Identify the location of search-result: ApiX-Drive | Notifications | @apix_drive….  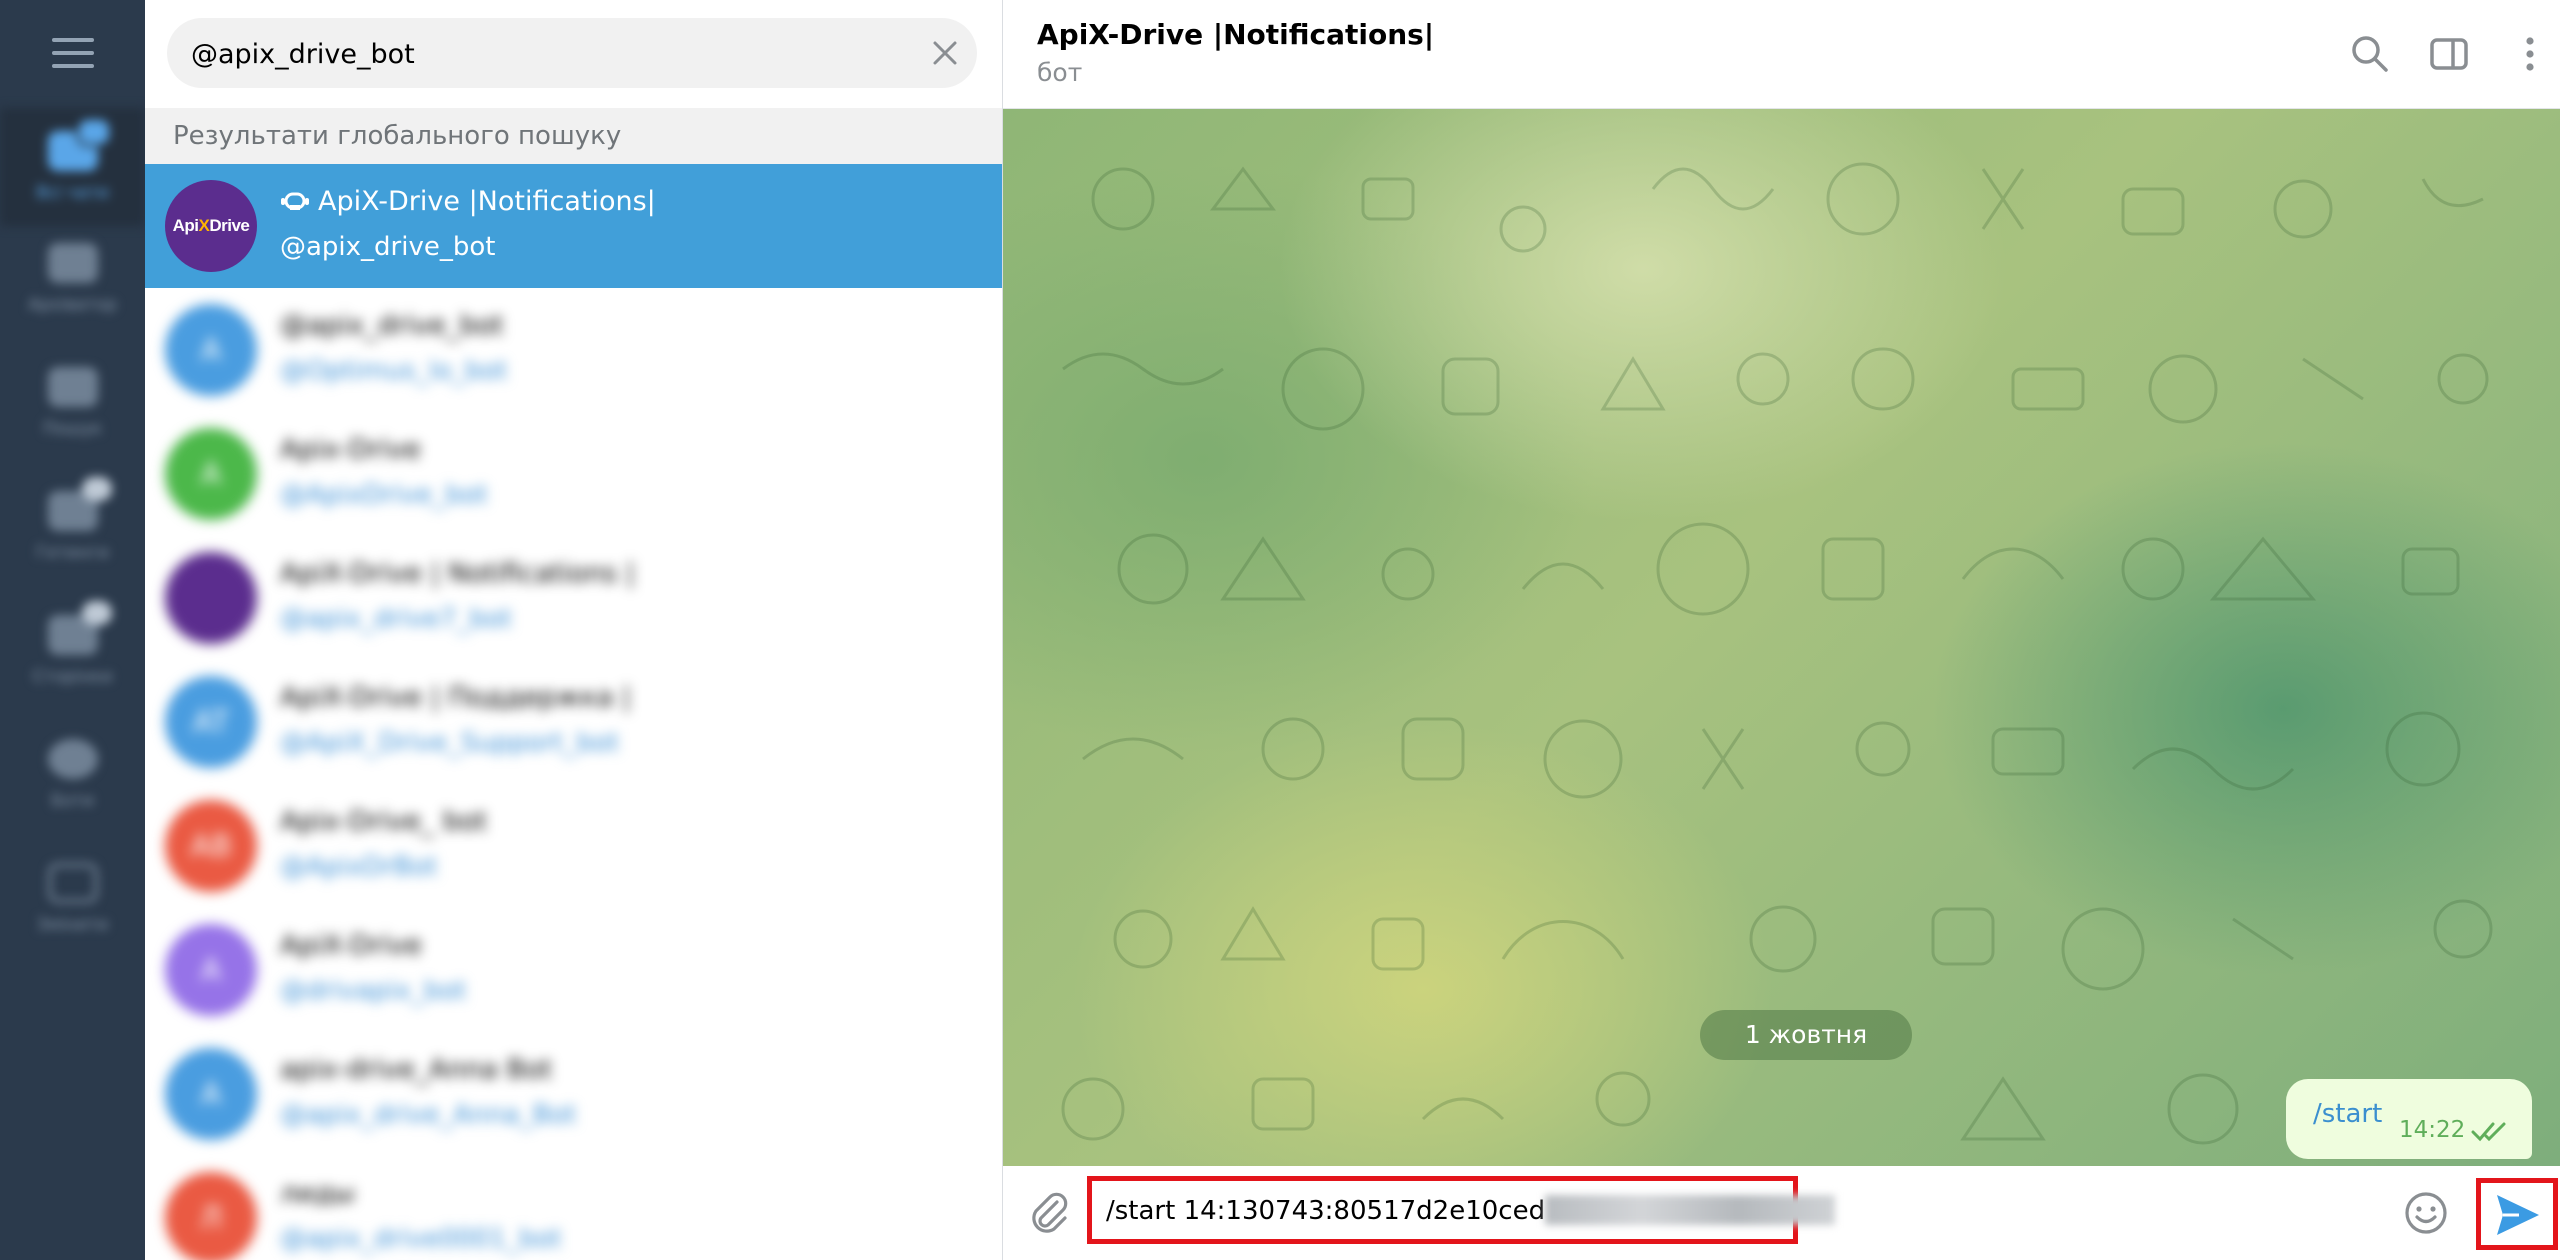
(573, 598).